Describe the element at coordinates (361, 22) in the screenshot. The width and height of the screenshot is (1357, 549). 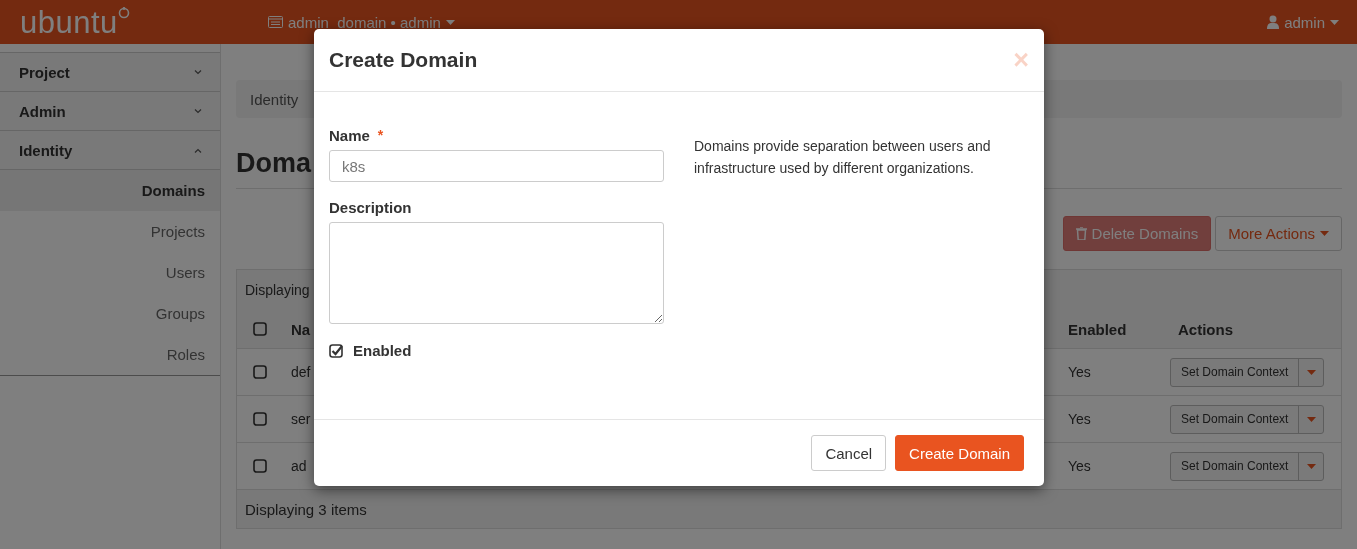
I see `context-menu: admin_domain • admin` at that location.